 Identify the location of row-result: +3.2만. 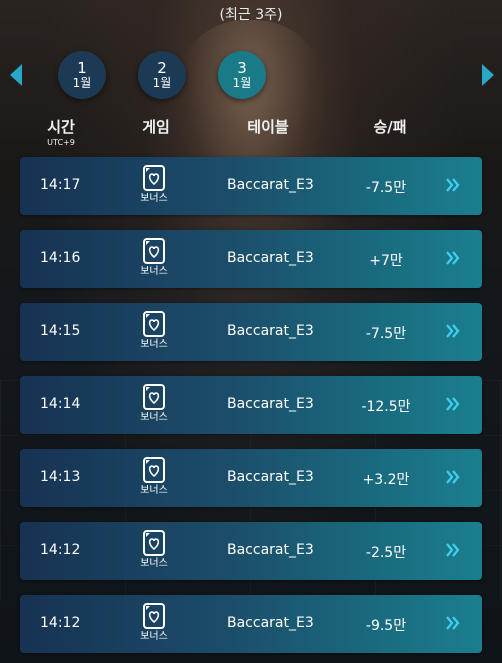
(386, 480).